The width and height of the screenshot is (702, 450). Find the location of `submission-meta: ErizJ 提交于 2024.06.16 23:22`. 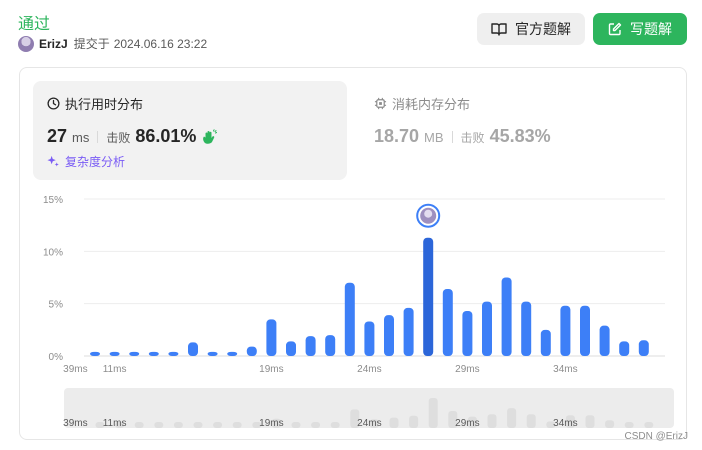

submission-meta: ErizJ 提交于 2024.06.16 23:22 is located at coordinates (112, 43).